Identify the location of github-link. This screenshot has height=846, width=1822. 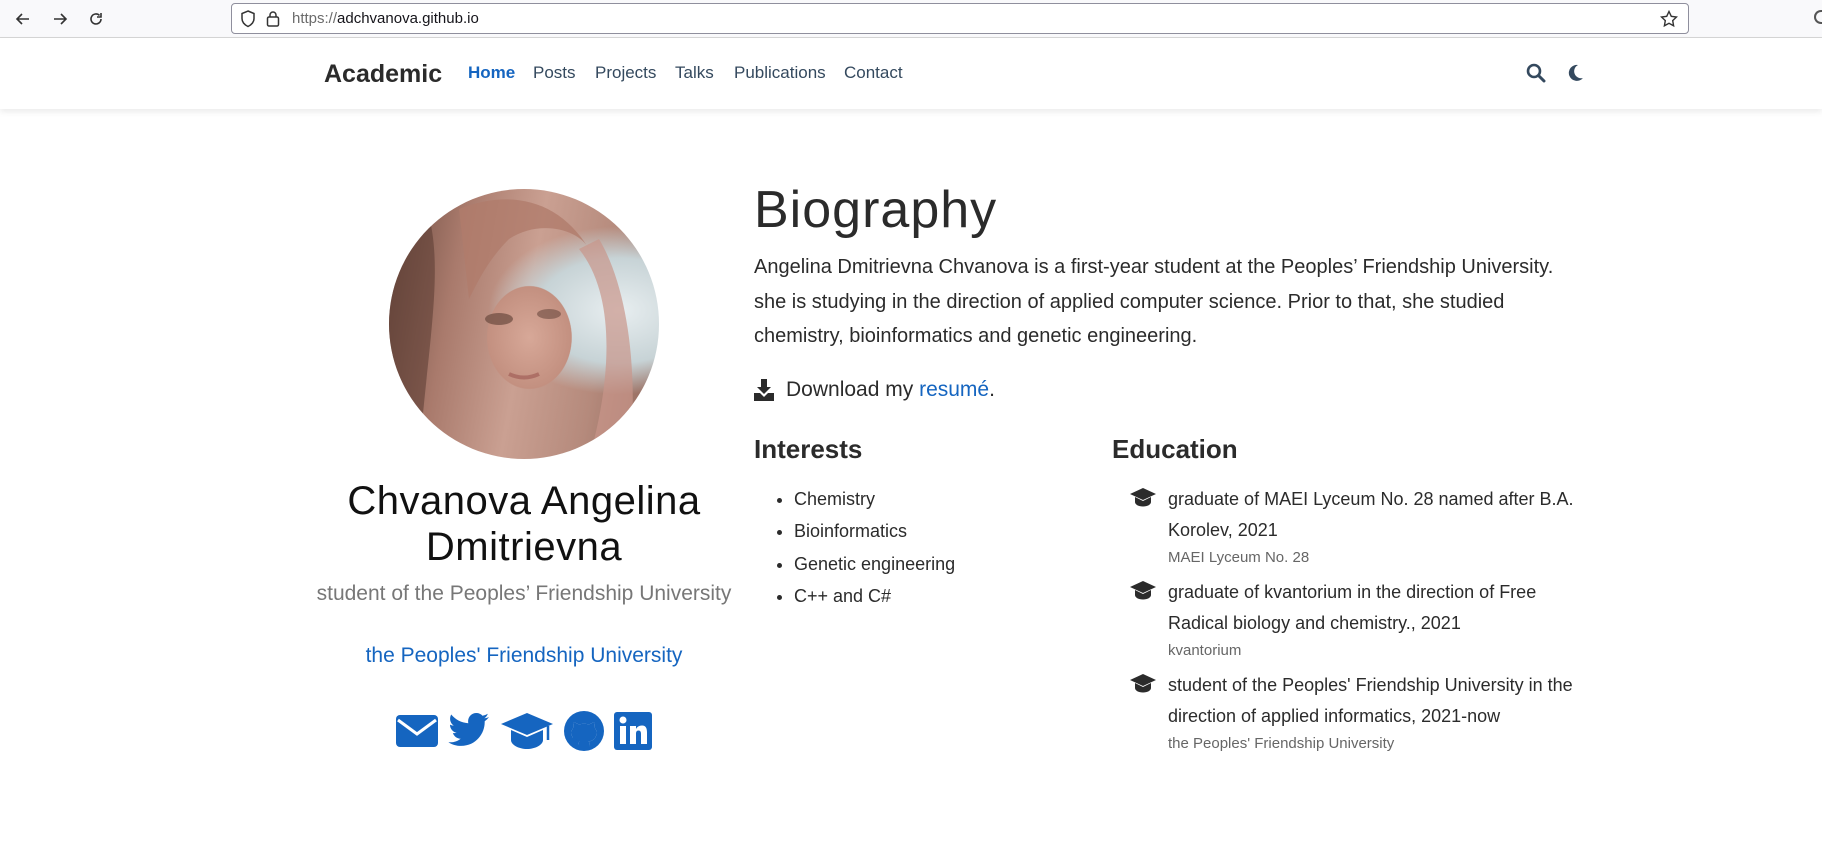
(584, 731).